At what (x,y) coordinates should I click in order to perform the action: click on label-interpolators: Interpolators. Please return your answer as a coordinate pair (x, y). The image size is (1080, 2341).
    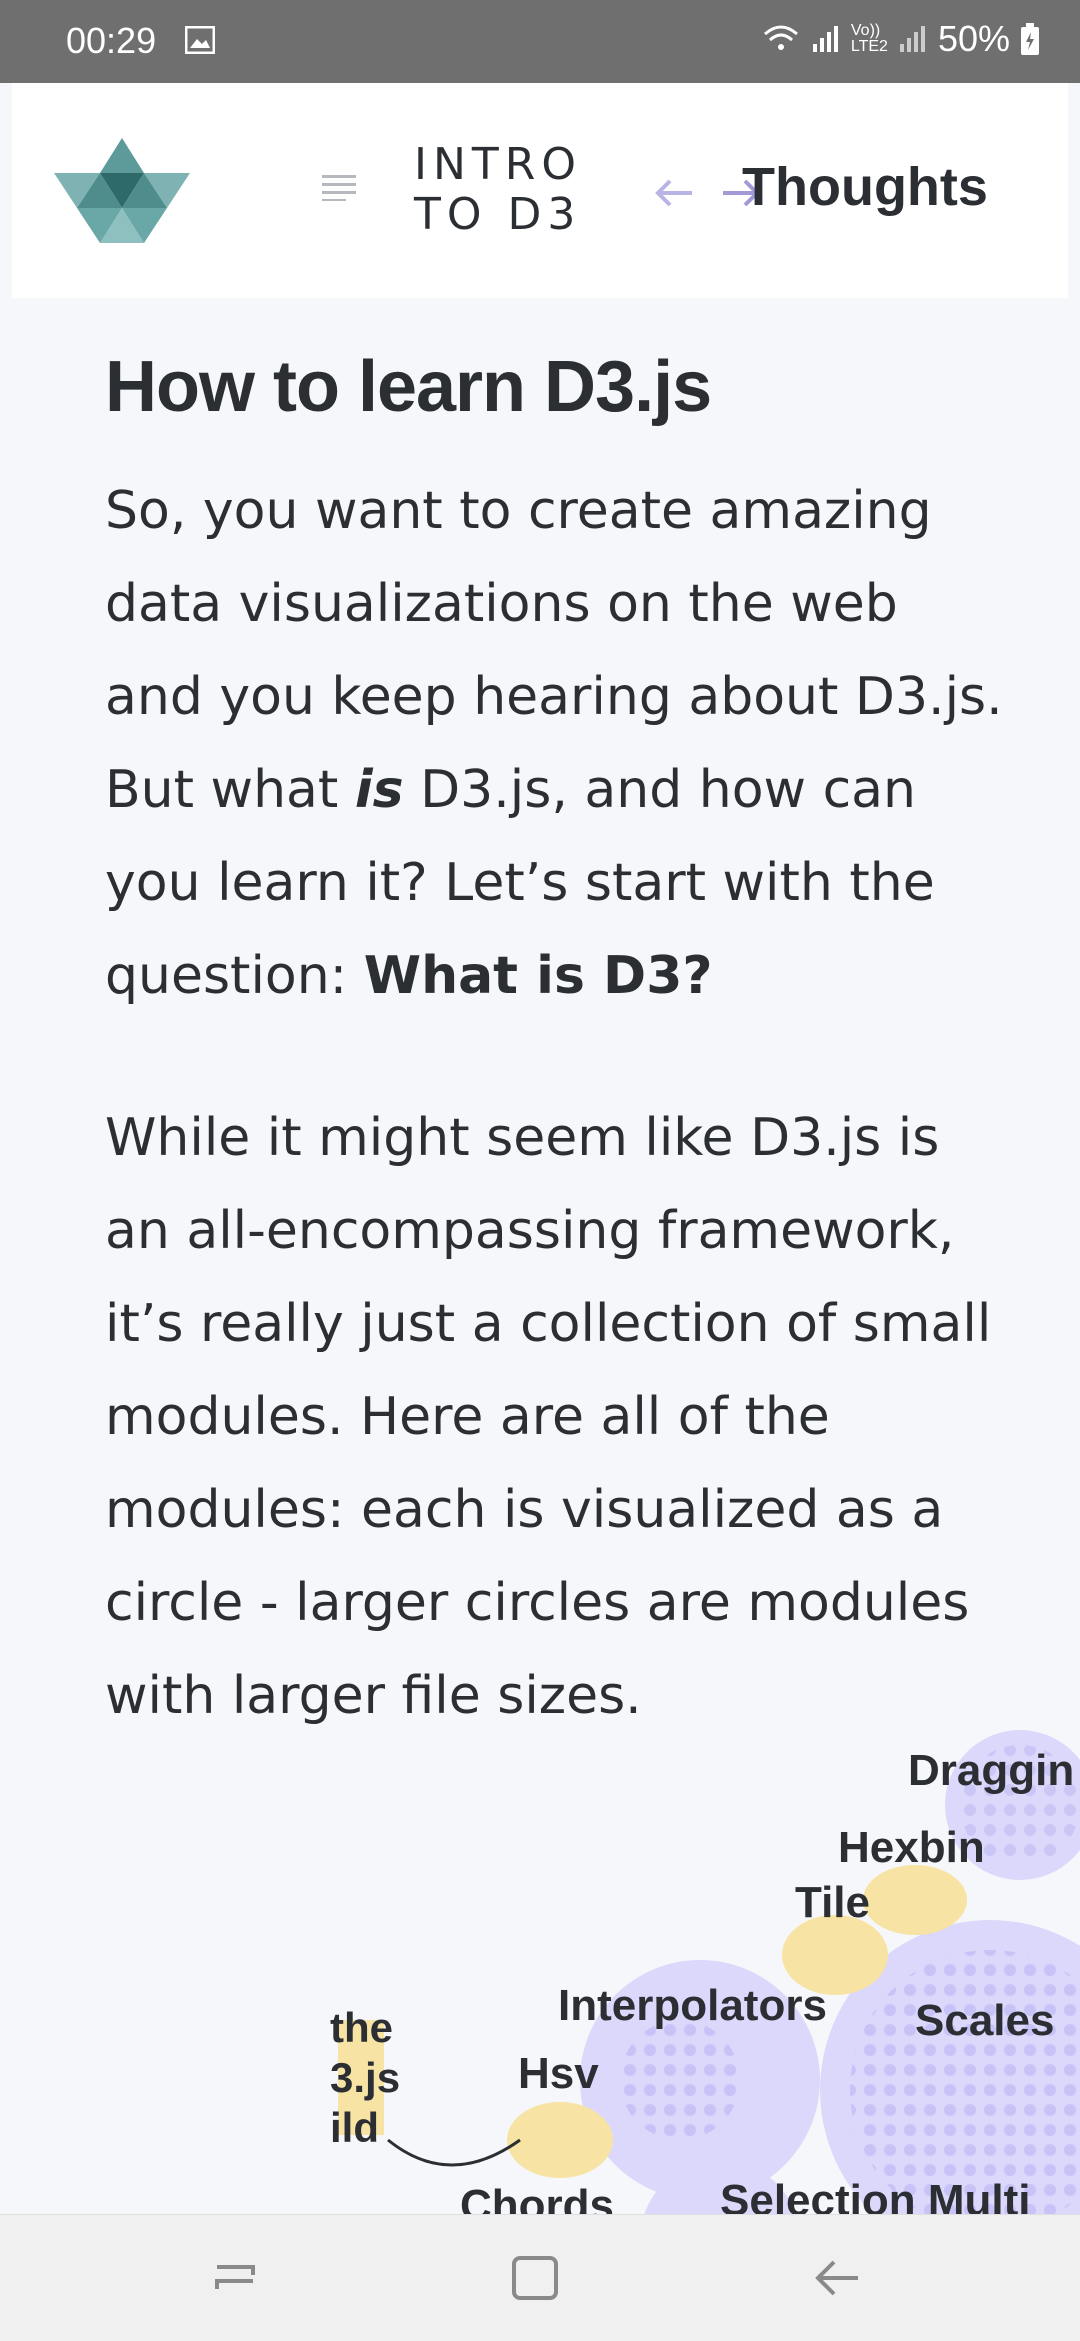
    Looking at the image, I should click on (692, 2005).